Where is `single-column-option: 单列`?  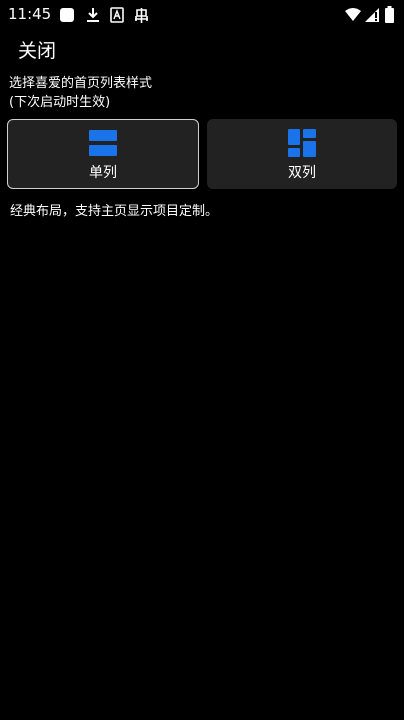 single-column-option: 单列 is located at coordinates (103, 154).